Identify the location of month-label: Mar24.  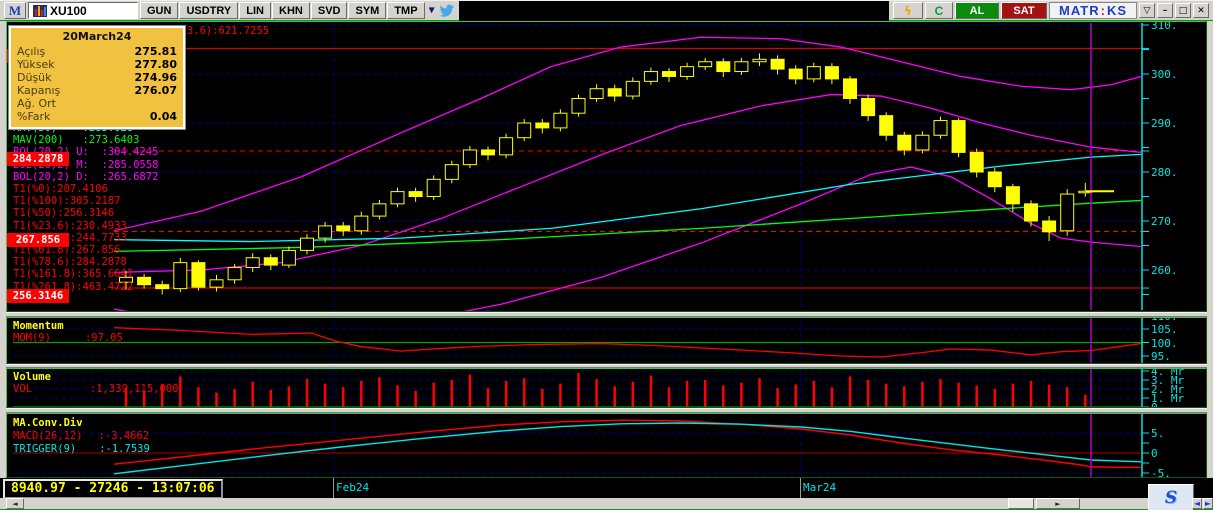
(820, 487).